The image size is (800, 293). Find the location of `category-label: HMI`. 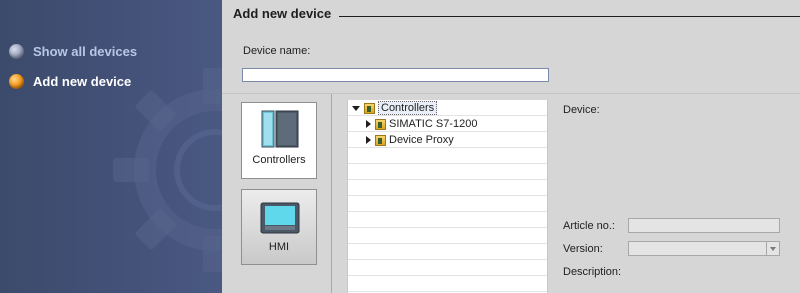

category-label: HMI is located at coordinates (279, 247).